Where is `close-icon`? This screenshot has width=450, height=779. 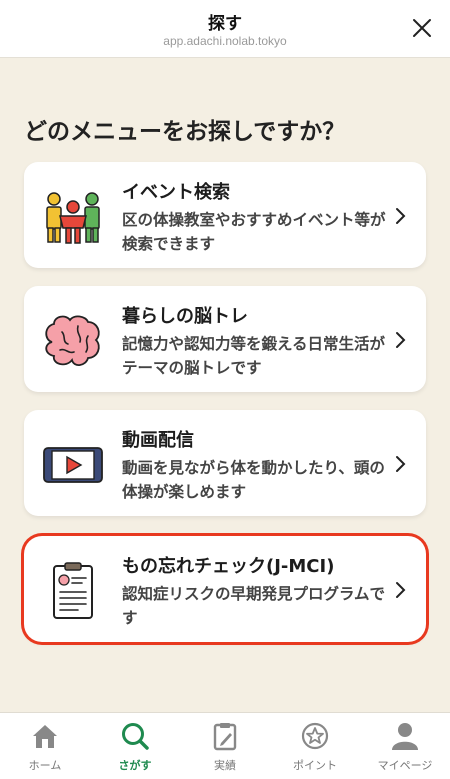
close-icon is located at coordinates (422, 28).